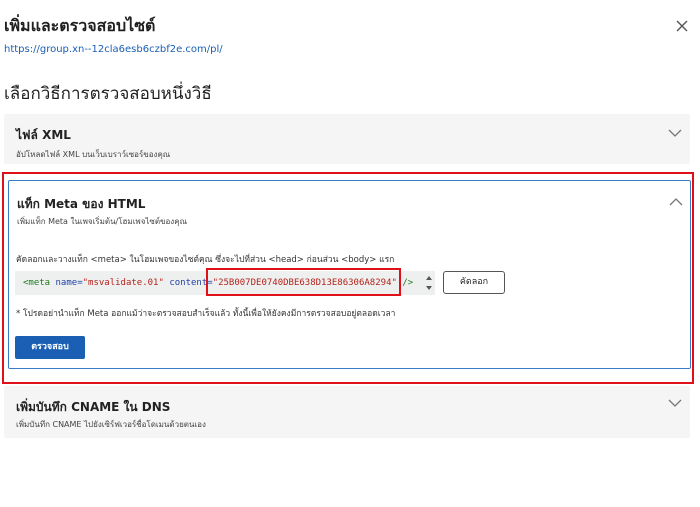  I want to click on method-xml-desc: อัปโหลดไฟล์ XML บนเว็บเบราว์เซอร์ของคุณ, so click(93, 154).